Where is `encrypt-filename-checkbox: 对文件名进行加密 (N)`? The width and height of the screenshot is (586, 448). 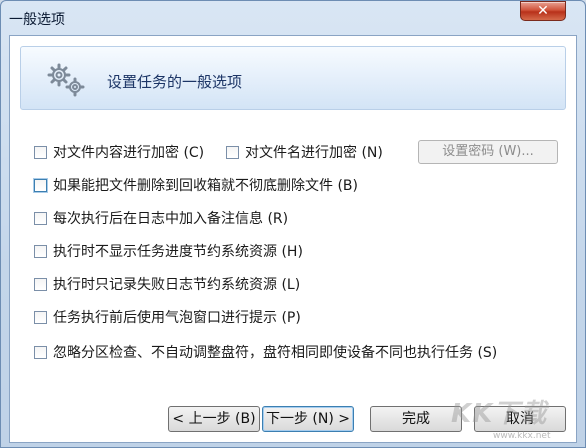
encrypt-filename-checkbox: 对文件名进行加密 (N) is located at coordinates (304, 152).